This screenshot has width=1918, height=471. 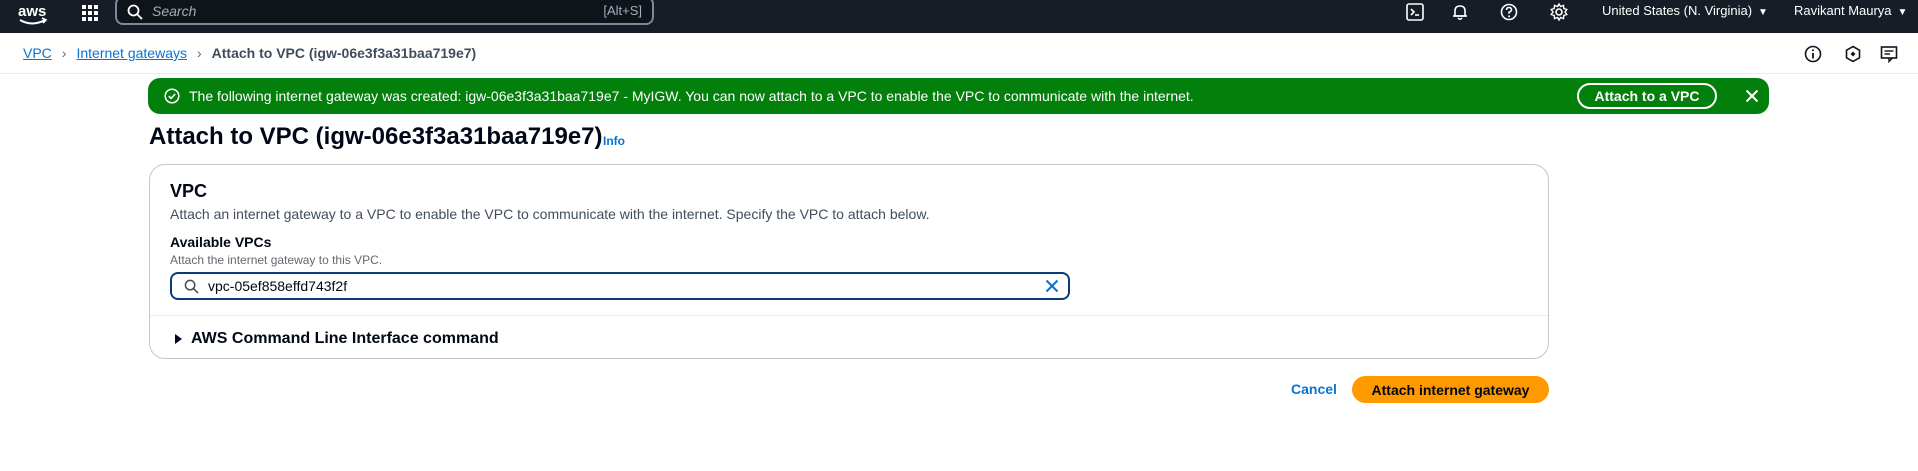 What do you see at coordinates (1559, 12) in the screenshot?
I see `settings-icon` at bounding box center [1559, 12].